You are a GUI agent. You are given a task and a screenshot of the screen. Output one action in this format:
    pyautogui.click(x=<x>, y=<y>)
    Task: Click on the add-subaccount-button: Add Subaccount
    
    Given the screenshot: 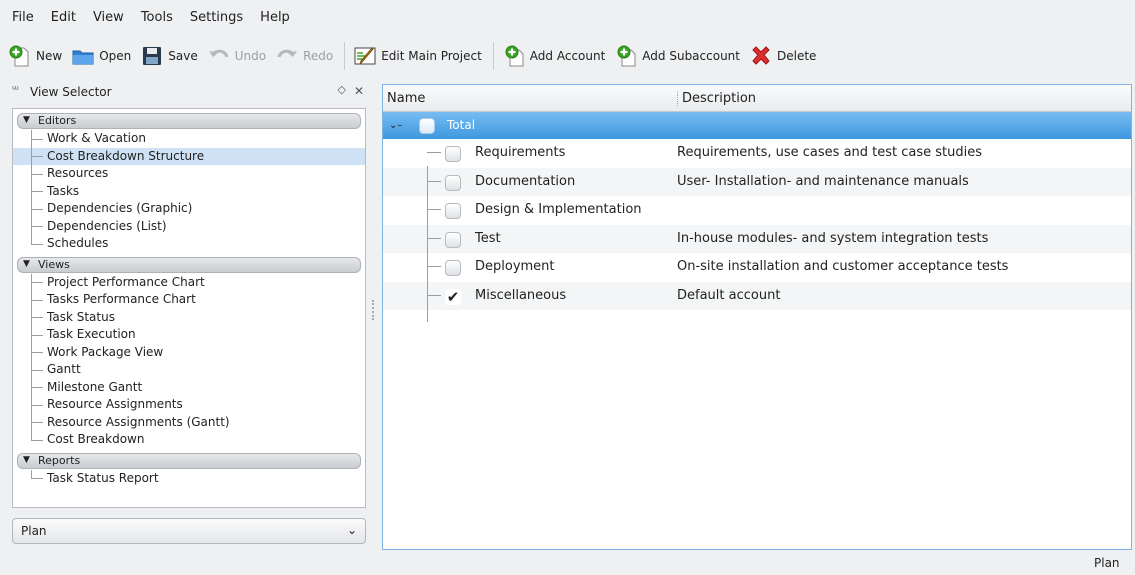 What is the action you would take?
    pyautogui.click(x=677, y=56)
    